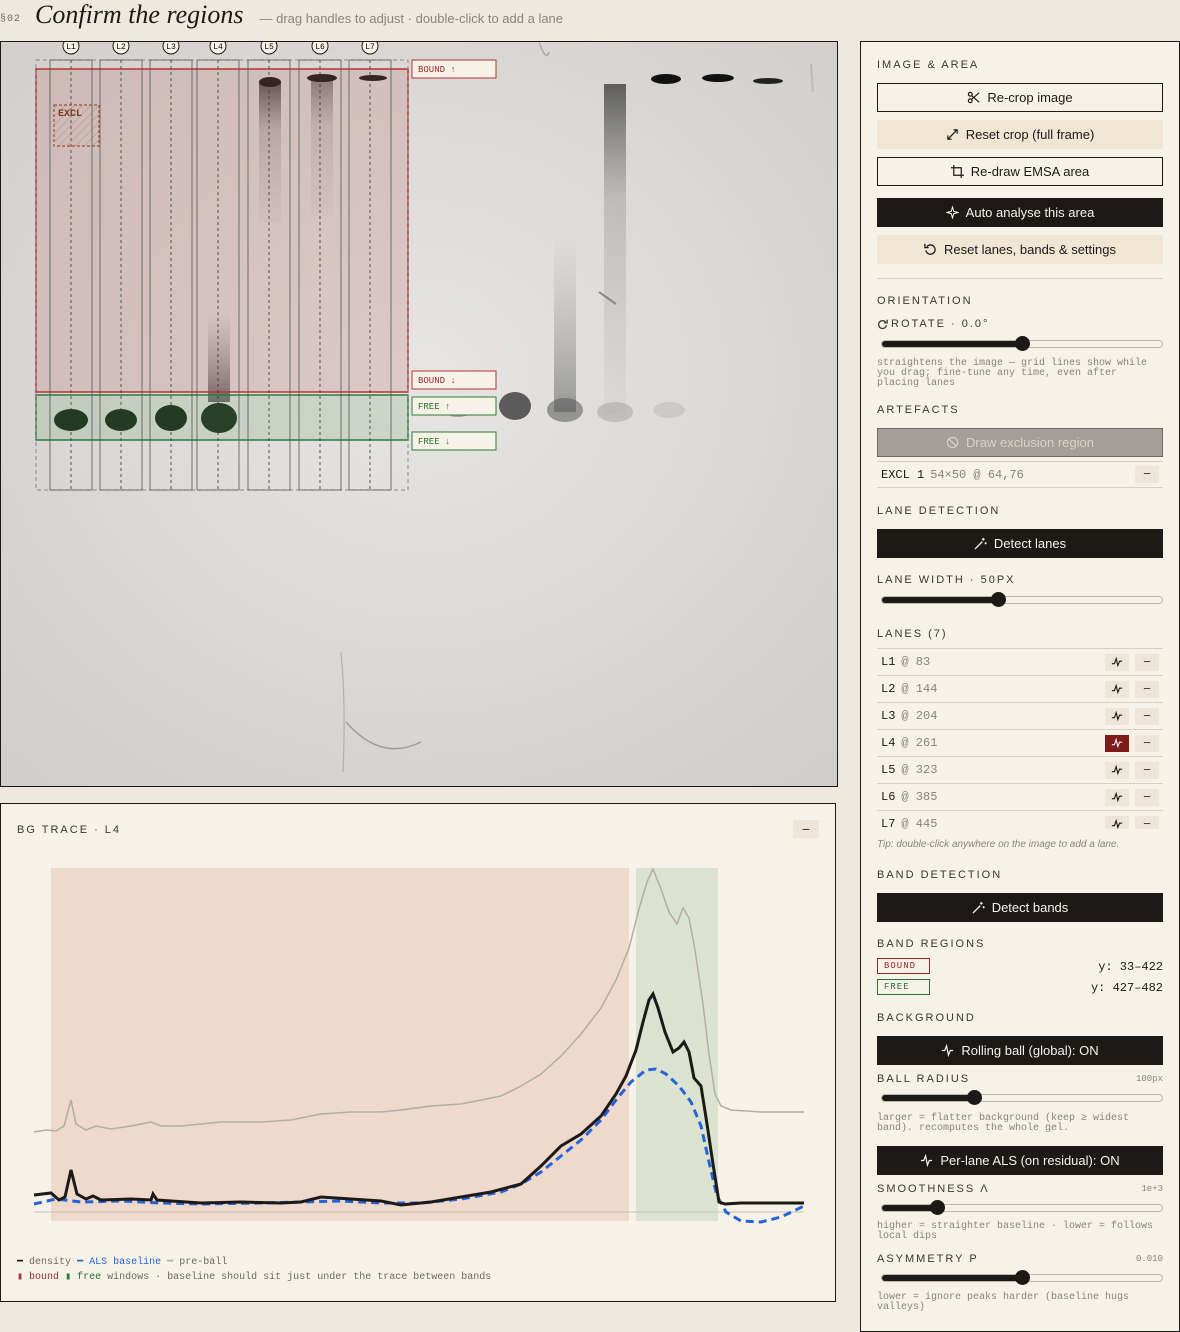  Describe the element at coordinates (269, 47) in the screenshot. I see `lane-label-l5: L5` at that location.